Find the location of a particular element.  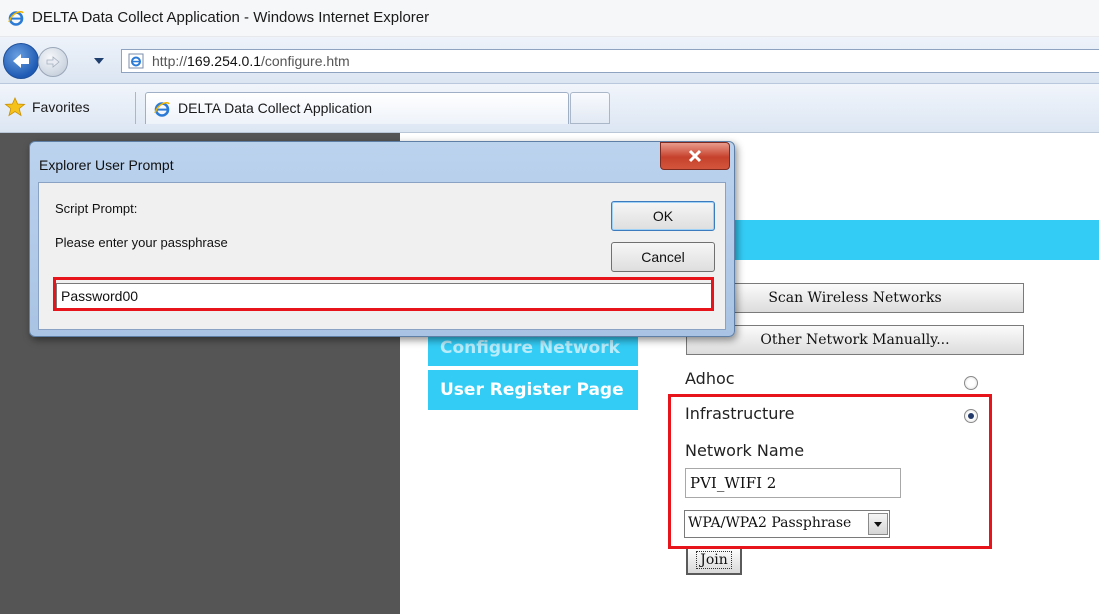

adhoc-radio is located at coordinates (971, 383).